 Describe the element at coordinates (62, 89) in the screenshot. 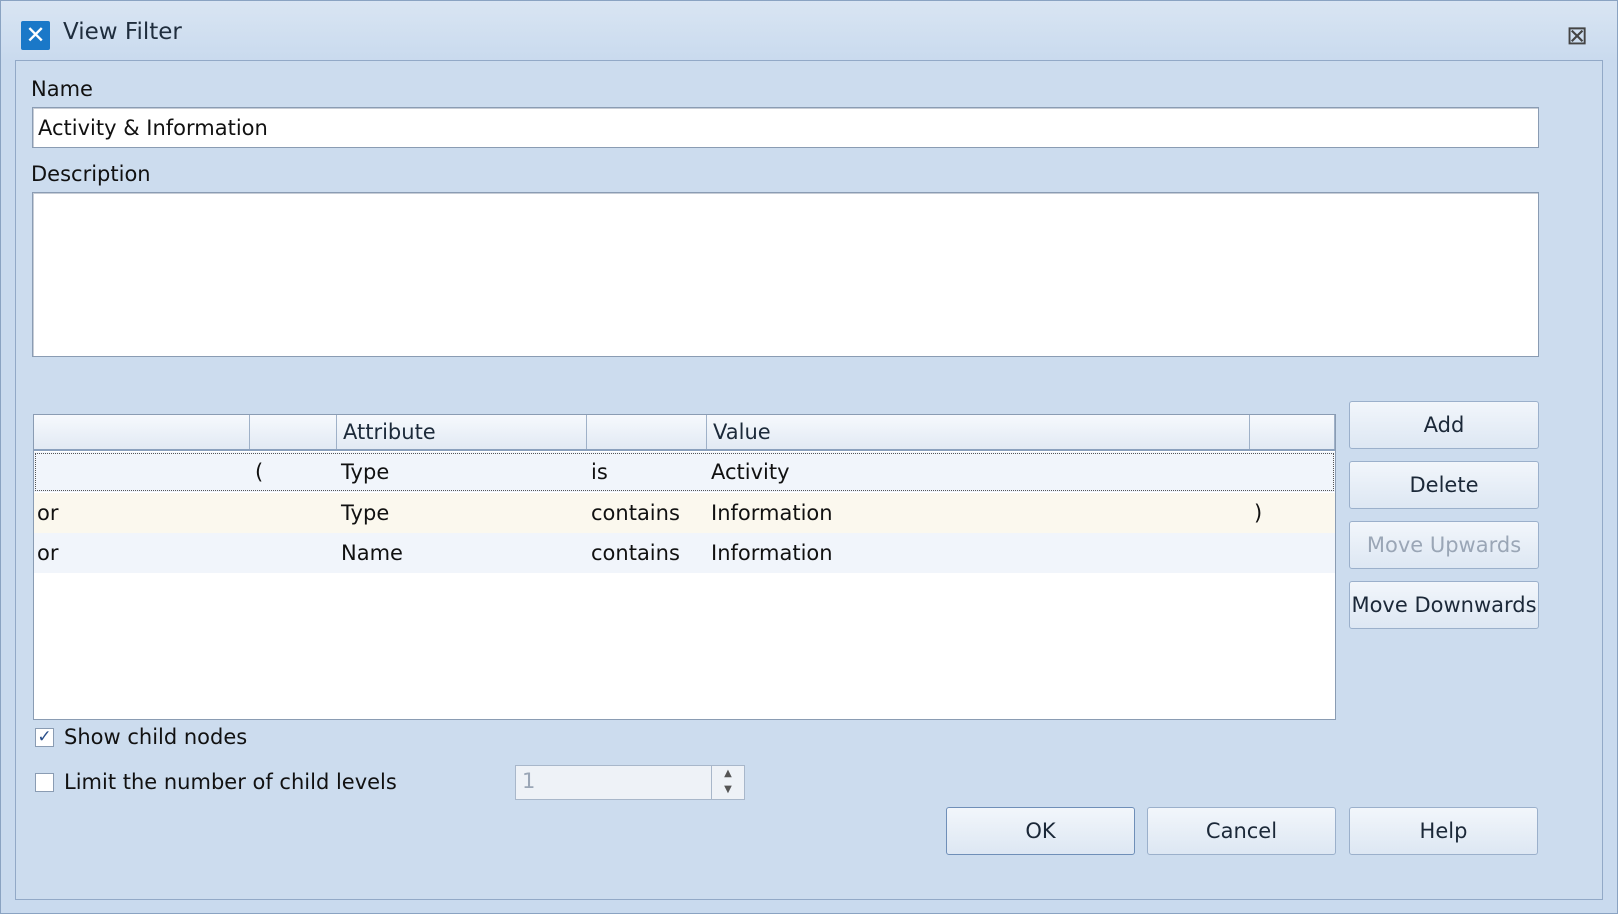

I see `name-label: Name` at that location.